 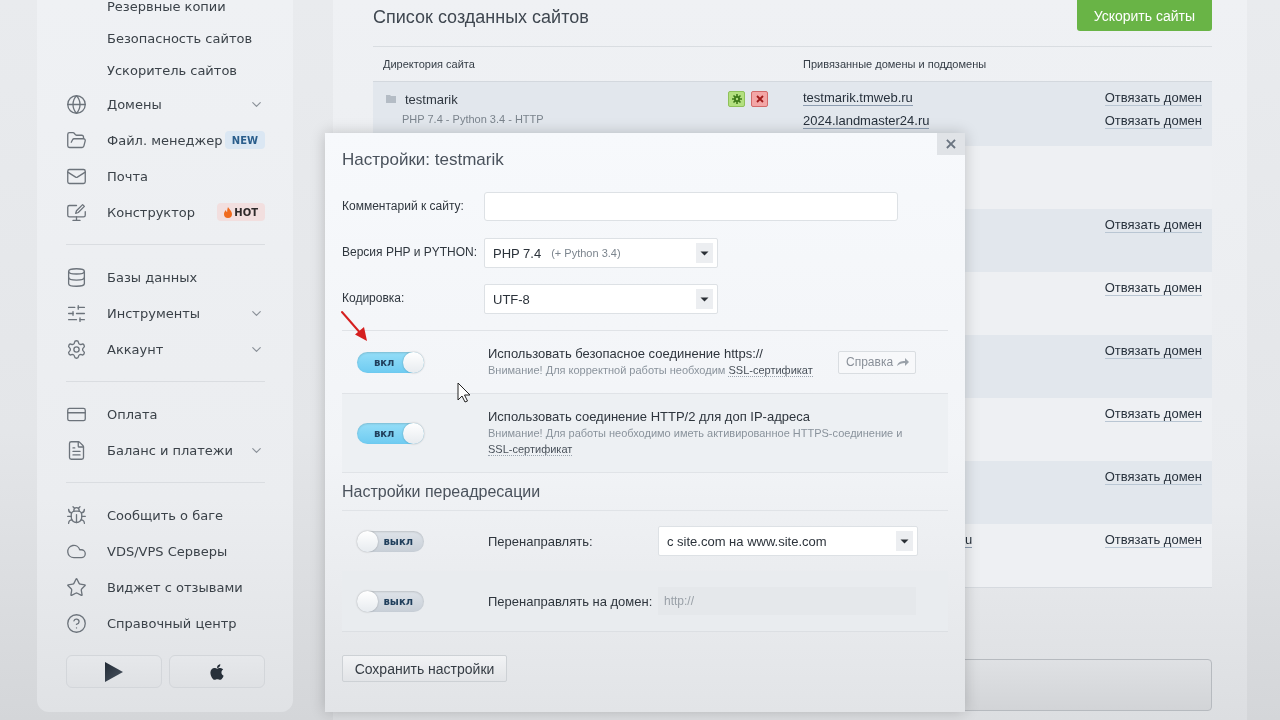 I want to click on bug-icon, so click(x=76, y=515).